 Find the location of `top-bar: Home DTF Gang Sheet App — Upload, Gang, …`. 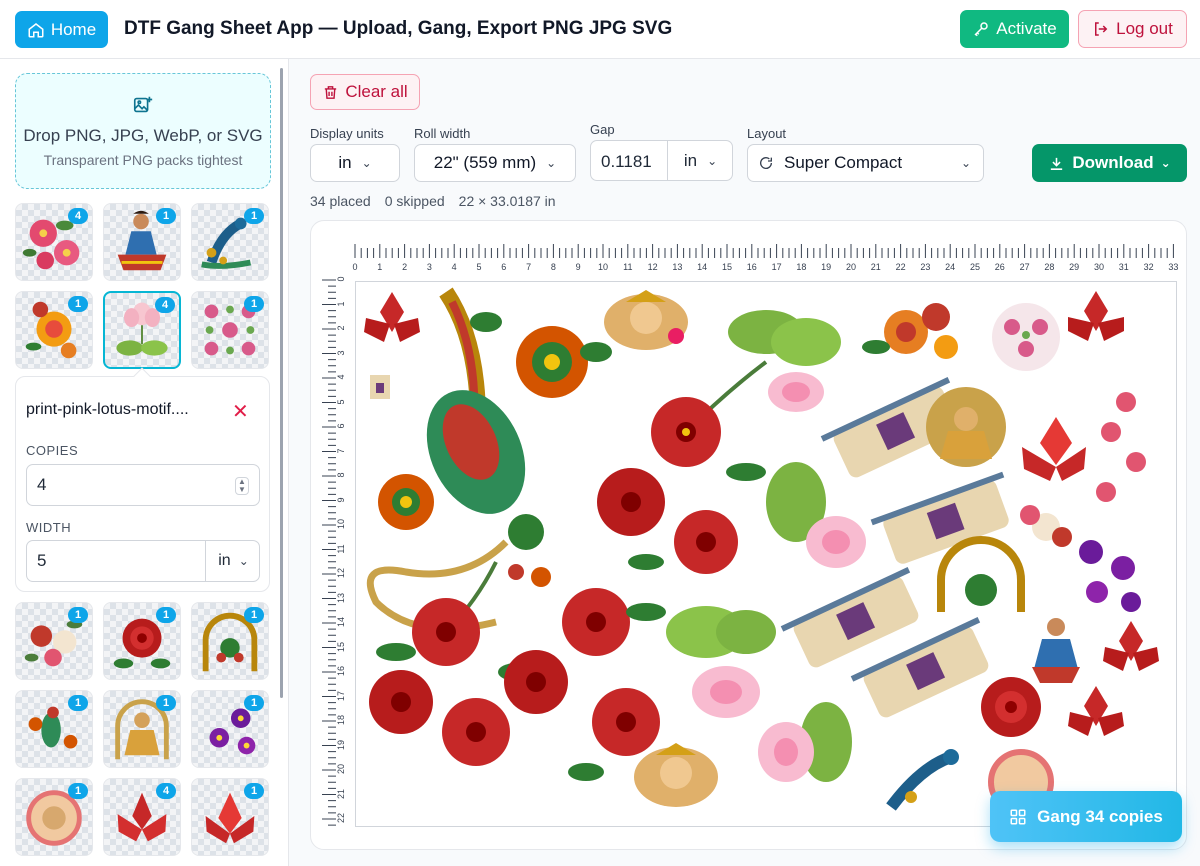

top-bar: Home DTF Gang Sheet App — Upload, Gang, … is located at coordinates (600, 29).